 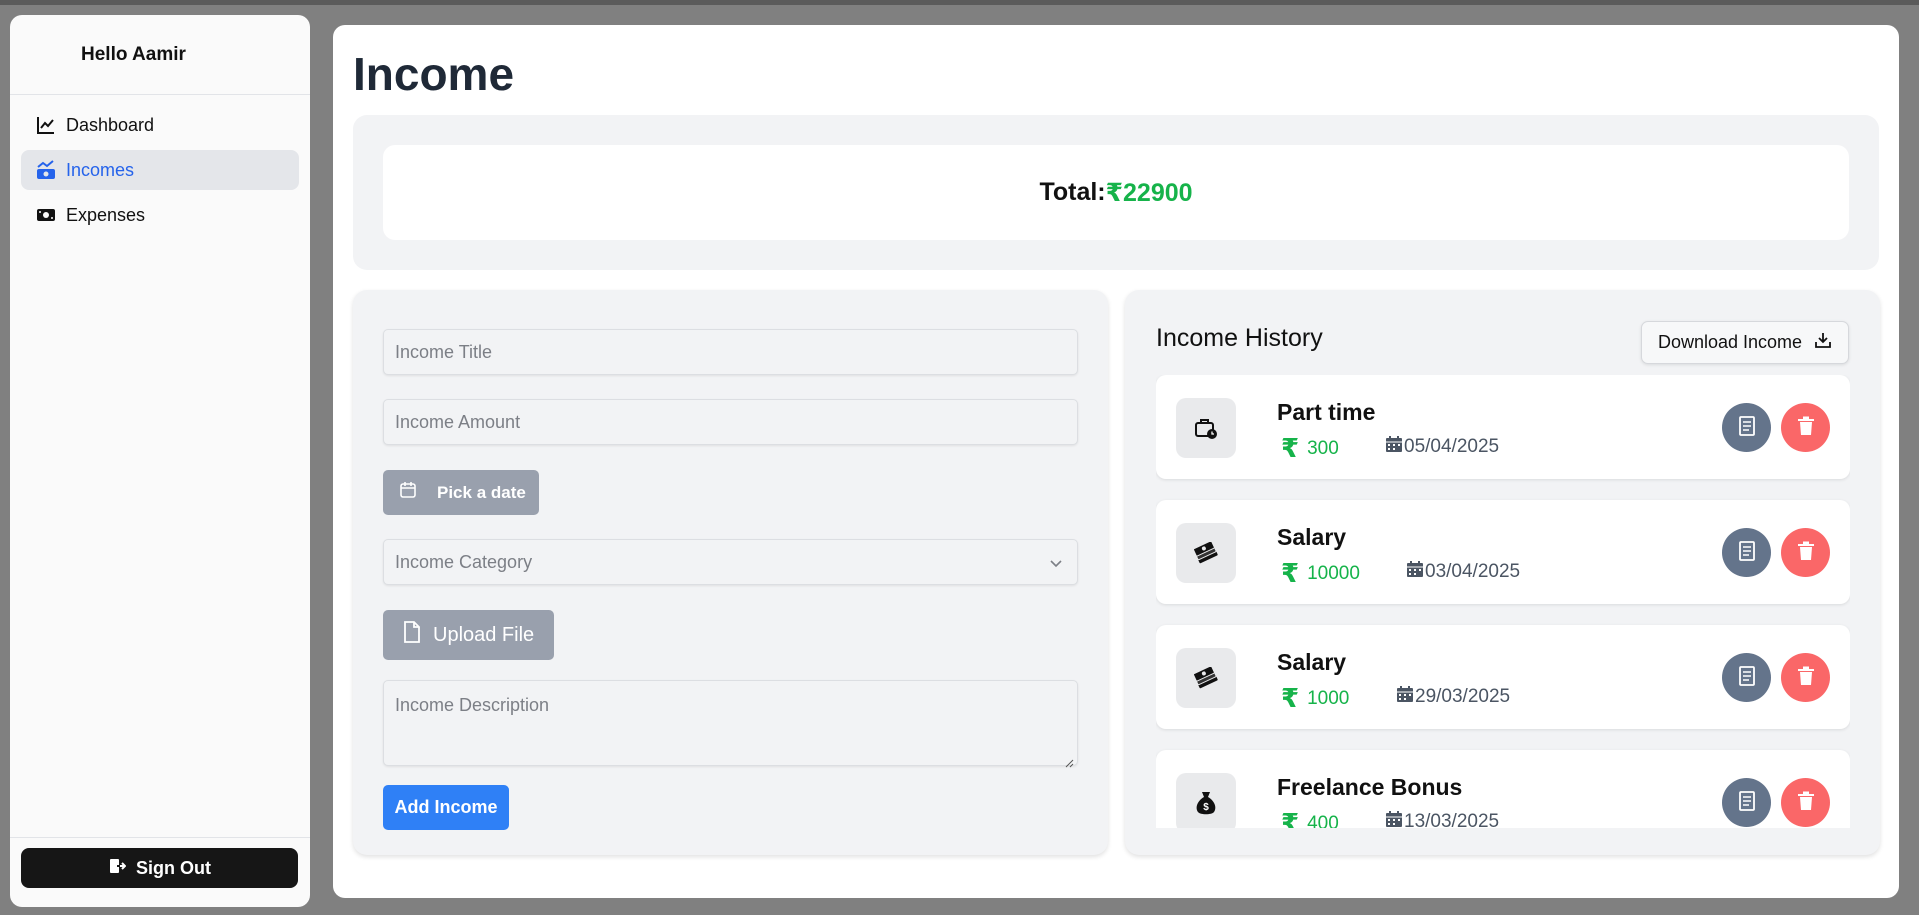 I want to click on sidebar-item-expenses: Expenses, so click(x=160, y=215).